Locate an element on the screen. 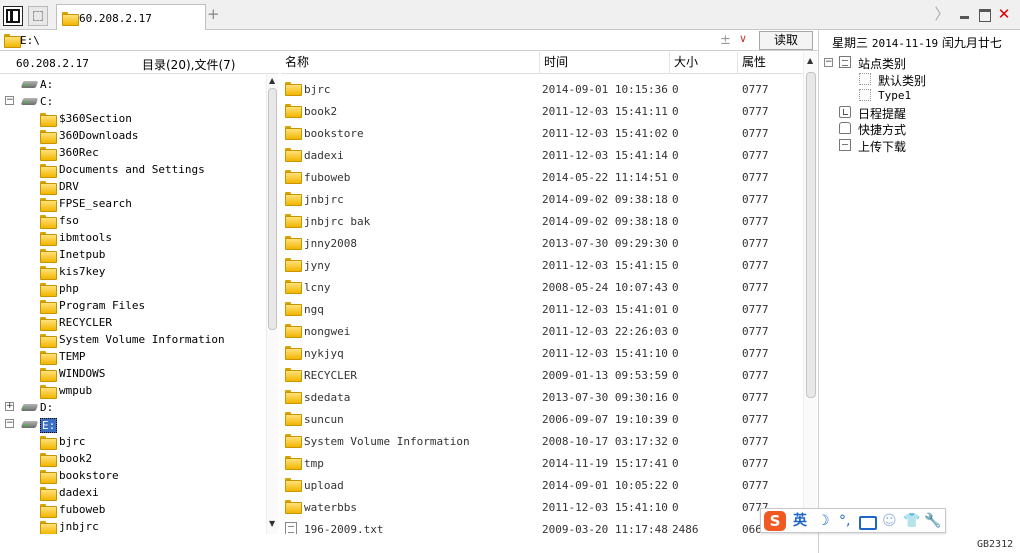 This screenshot has height=553, width=1020. tree-folder: DRV is located at coordinates (132, 186).